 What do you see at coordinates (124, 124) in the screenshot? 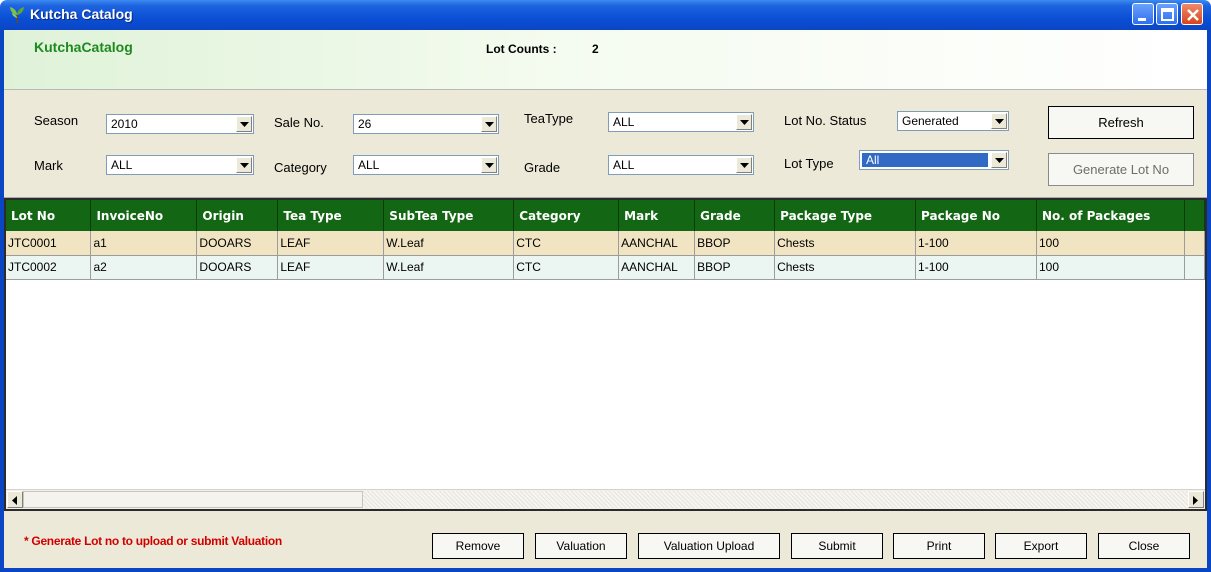
I see `season-value: 2010` at bounding box center [124, 124].